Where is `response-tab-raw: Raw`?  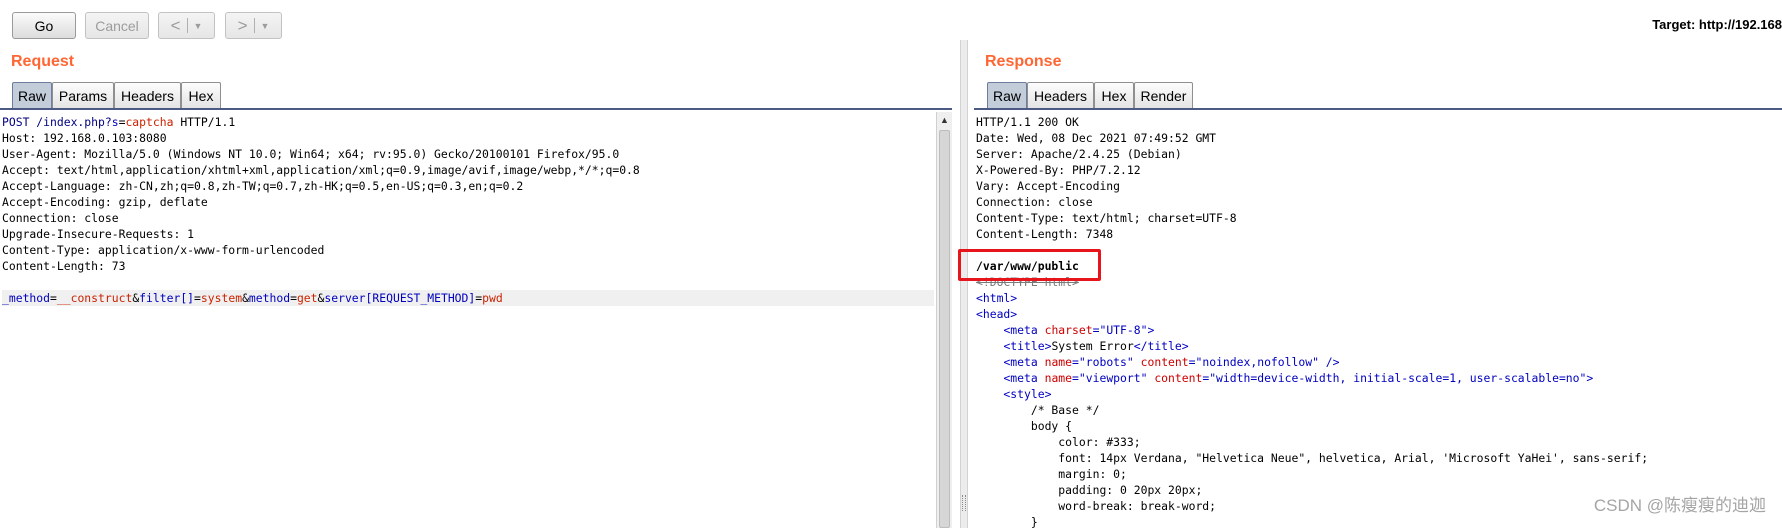 response-tab-raw: Raw is located at coordinates (1007, 95).